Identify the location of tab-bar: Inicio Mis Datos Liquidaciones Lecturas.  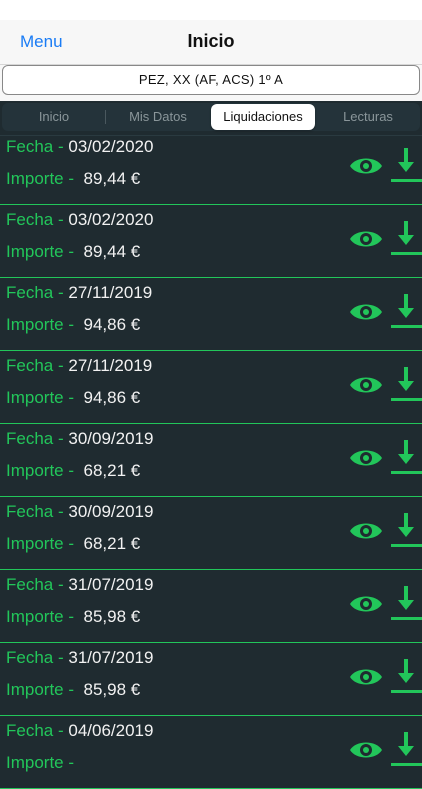
(211, 118).